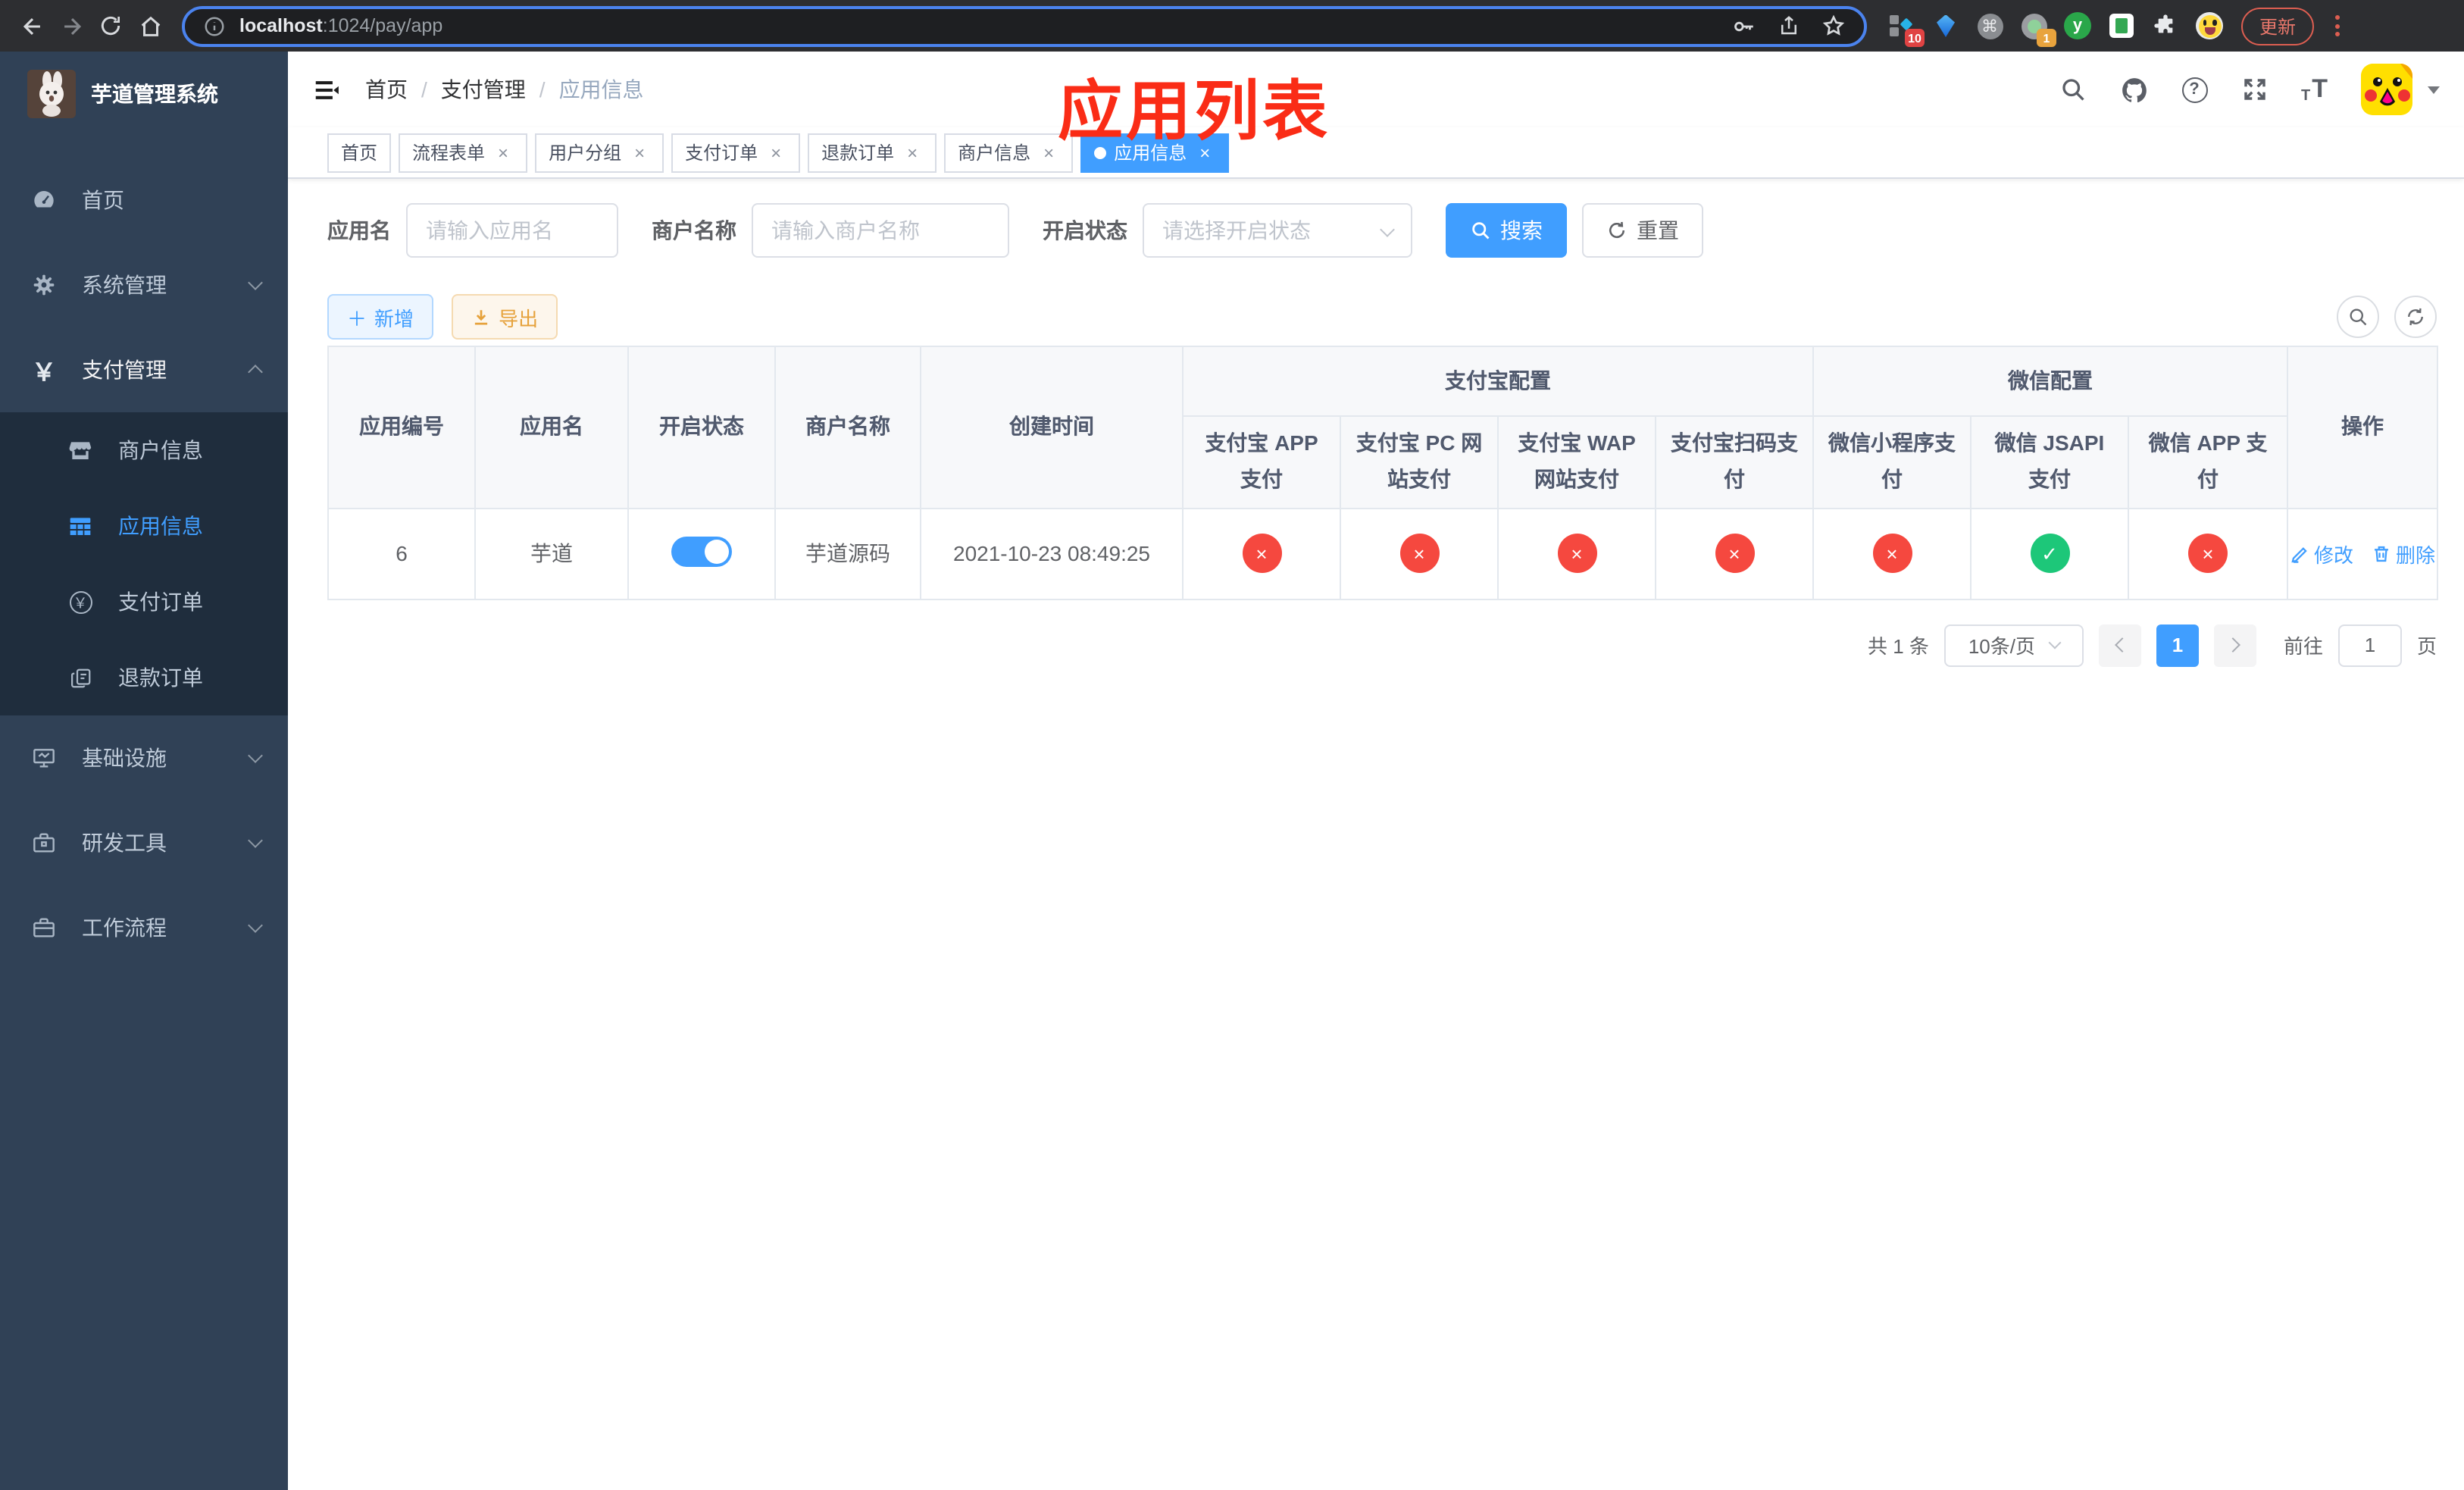 The width and height of the screenshot is (2464, 1490). What do you see at coordinates (2072, 89) in the screenshot?
I see `header-search-icon` at bounding box center [2072, 89].